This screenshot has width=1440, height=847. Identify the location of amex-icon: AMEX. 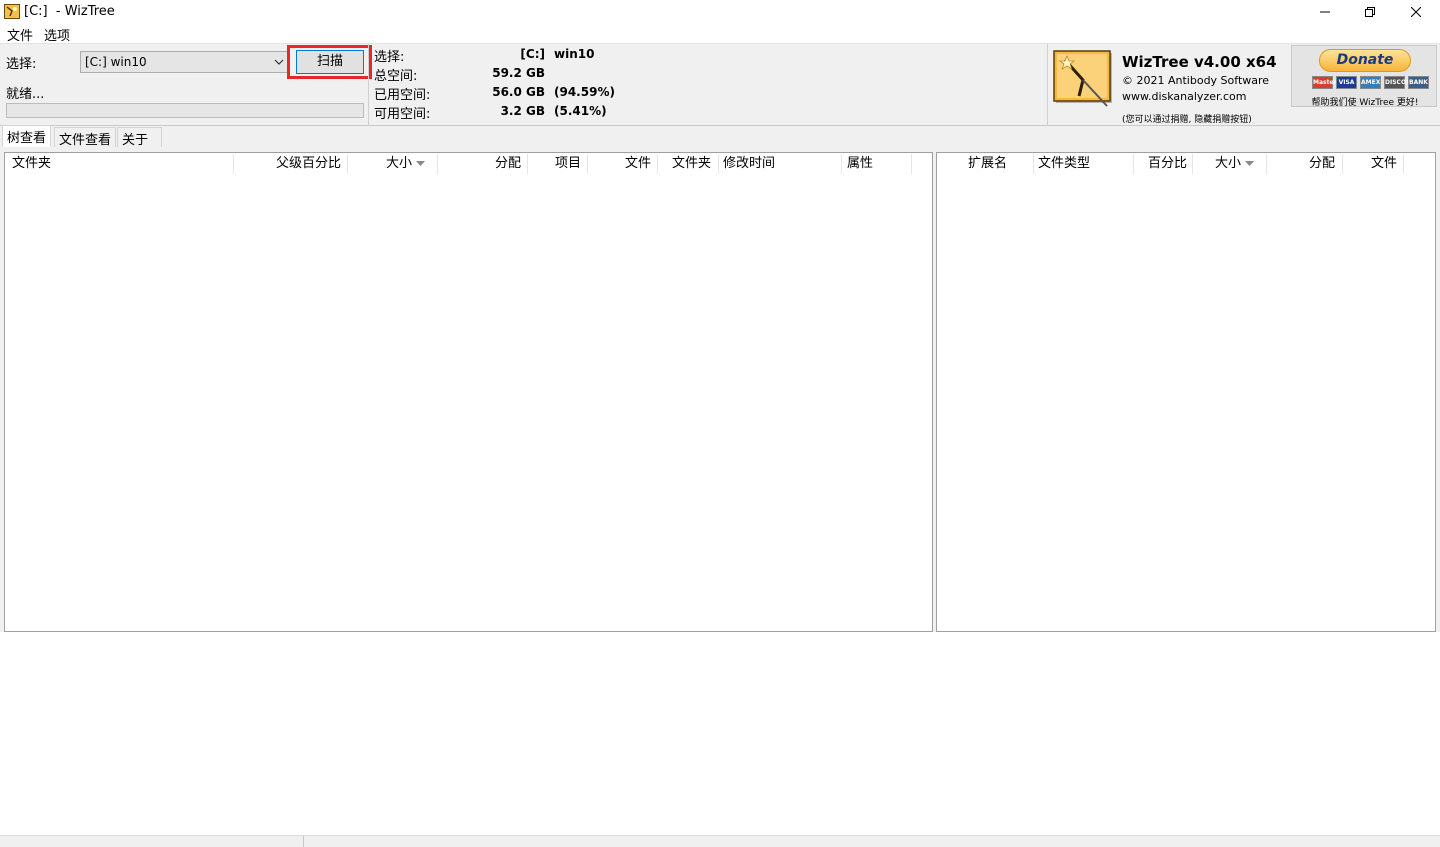
(1370, 82).